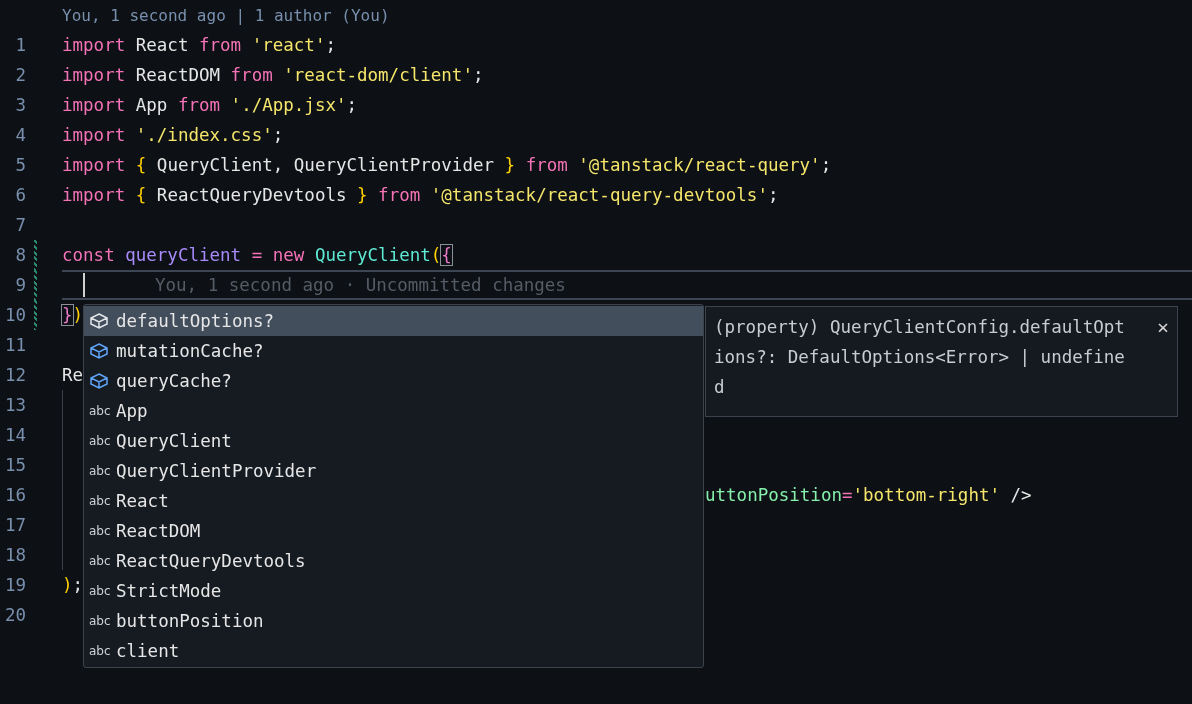  What do you see at coordinates (14, 375) in the screenshot?
I see `line-number: 12` at bounding box center [14, 375].